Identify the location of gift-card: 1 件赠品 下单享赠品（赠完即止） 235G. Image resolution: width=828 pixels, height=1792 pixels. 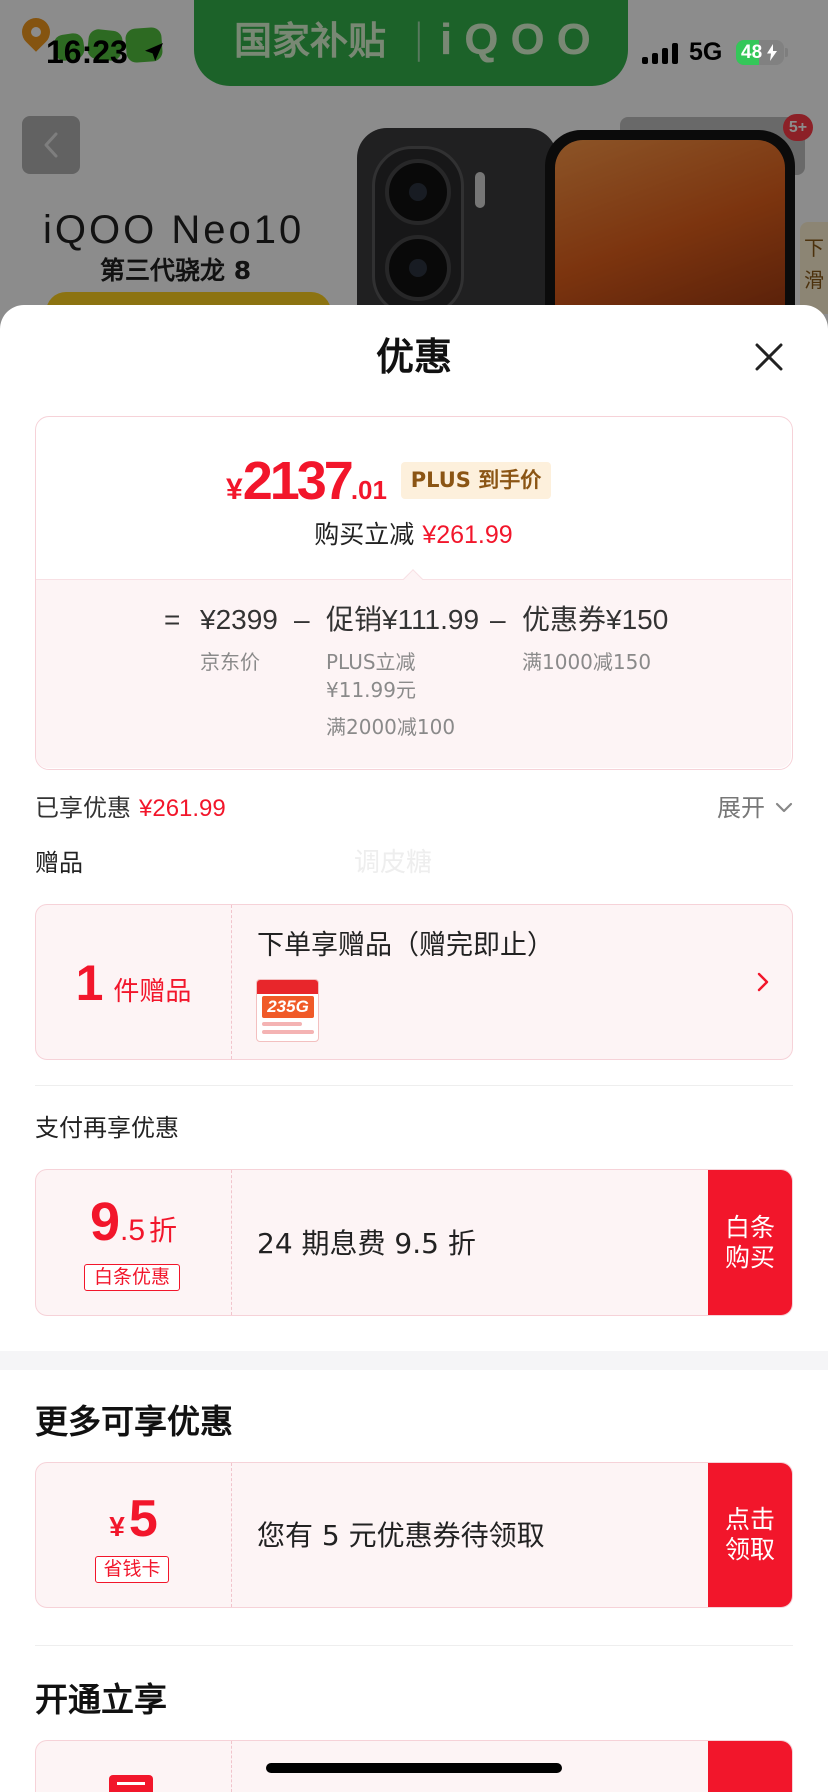
(414, 982).